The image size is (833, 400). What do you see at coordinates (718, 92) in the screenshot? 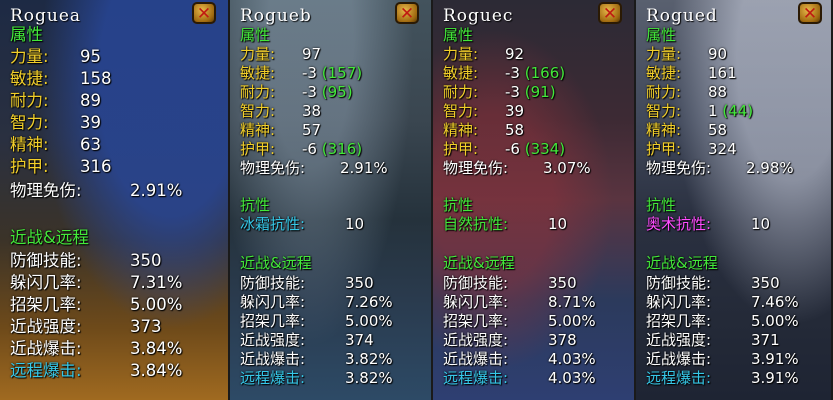
I see `stat-value: 88` at bounding box center [718, 92].